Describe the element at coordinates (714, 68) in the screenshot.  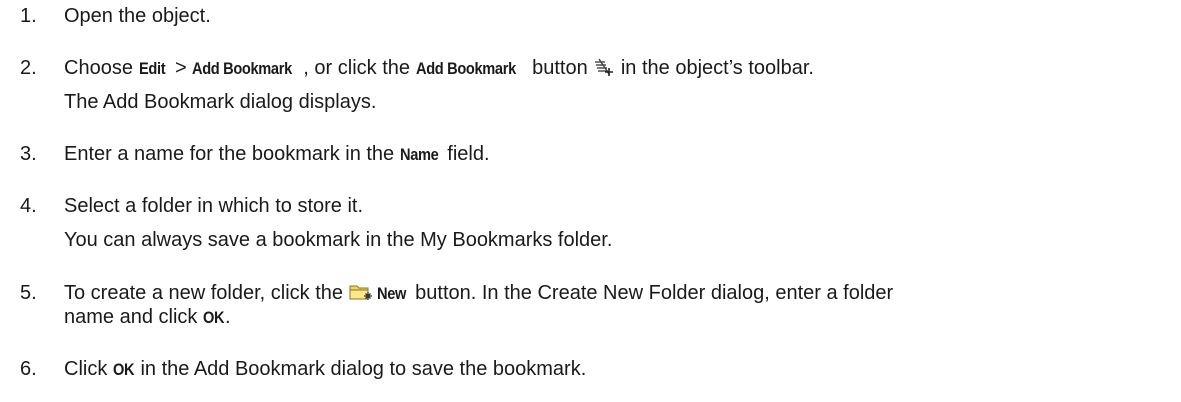
I see `text-run: in the object’s toolbar.` at that location.